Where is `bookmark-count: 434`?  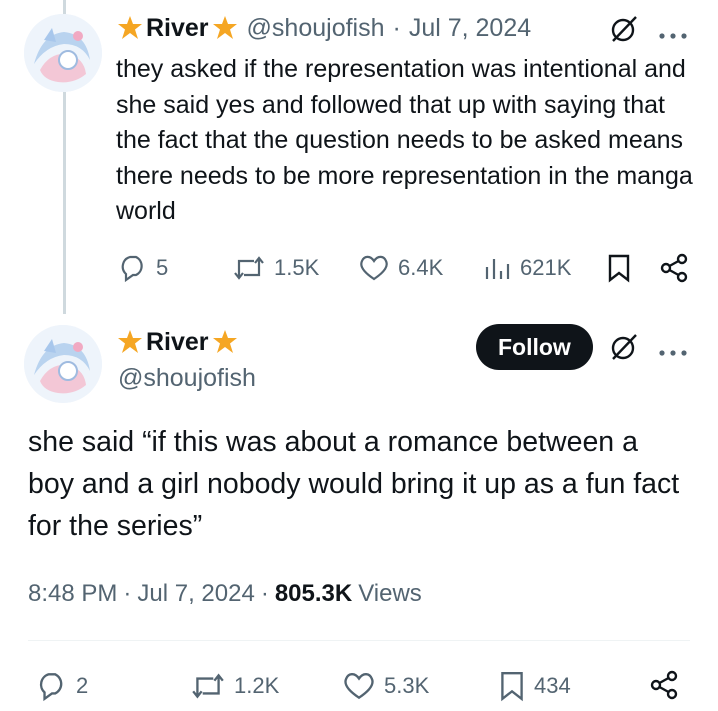
bookmark-count: 434 is located at coordinates (552, 685).